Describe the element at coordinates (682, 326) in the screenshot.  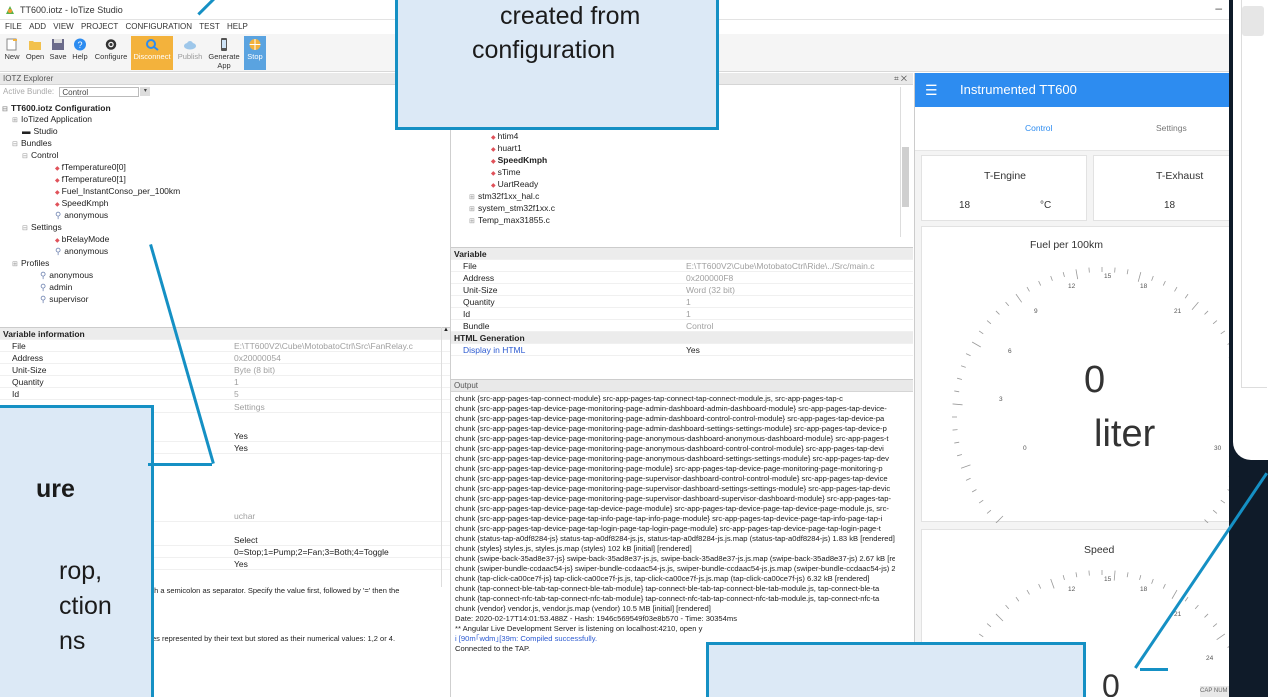
I see `grid-row: Bundle Control` at that location.